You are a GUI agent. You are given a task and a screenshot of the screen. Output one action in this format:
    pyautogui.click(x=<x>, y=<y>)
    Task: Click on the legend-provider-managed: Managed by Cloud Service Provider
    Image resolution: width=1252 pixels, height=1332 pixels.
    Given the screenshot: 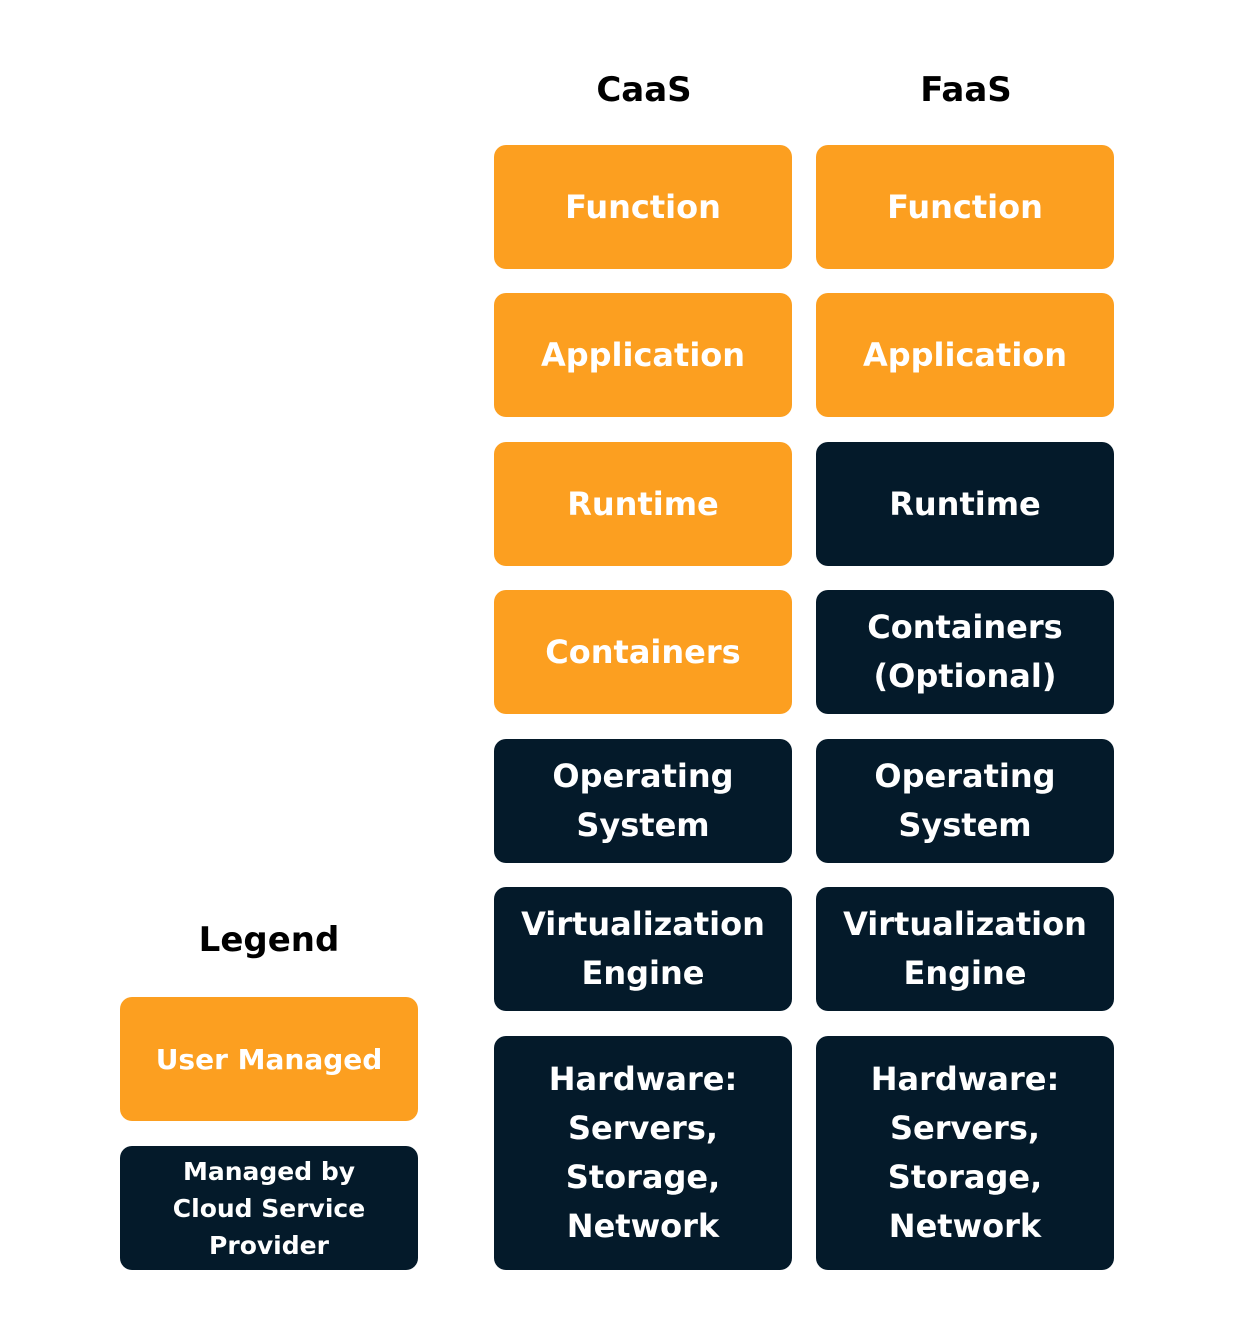 What is the action you would take?
    pyautogui.click(x=269, y=1208)
    